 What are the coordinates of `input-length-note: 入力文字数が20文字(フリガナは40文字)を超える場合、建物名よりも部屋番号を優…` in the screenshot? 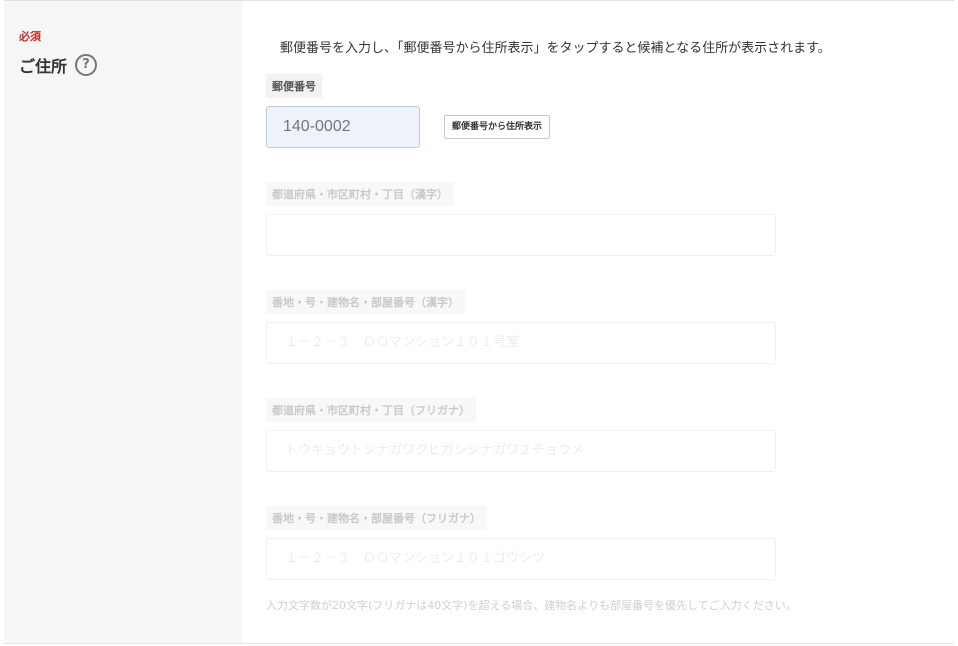 It's located at (531, 605).